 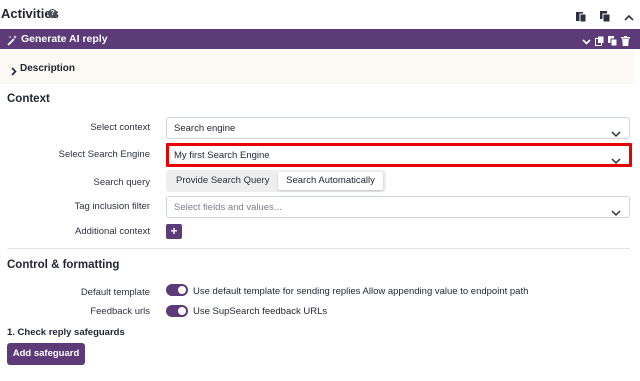 I want to click on chevron-up-icon, so click(x=629, y=18).